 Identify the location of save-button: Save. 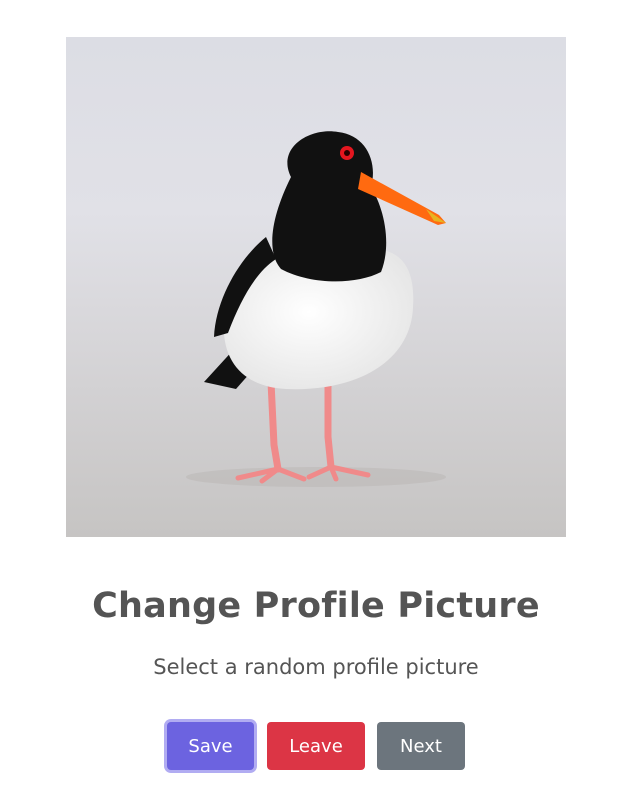
(210, 746).